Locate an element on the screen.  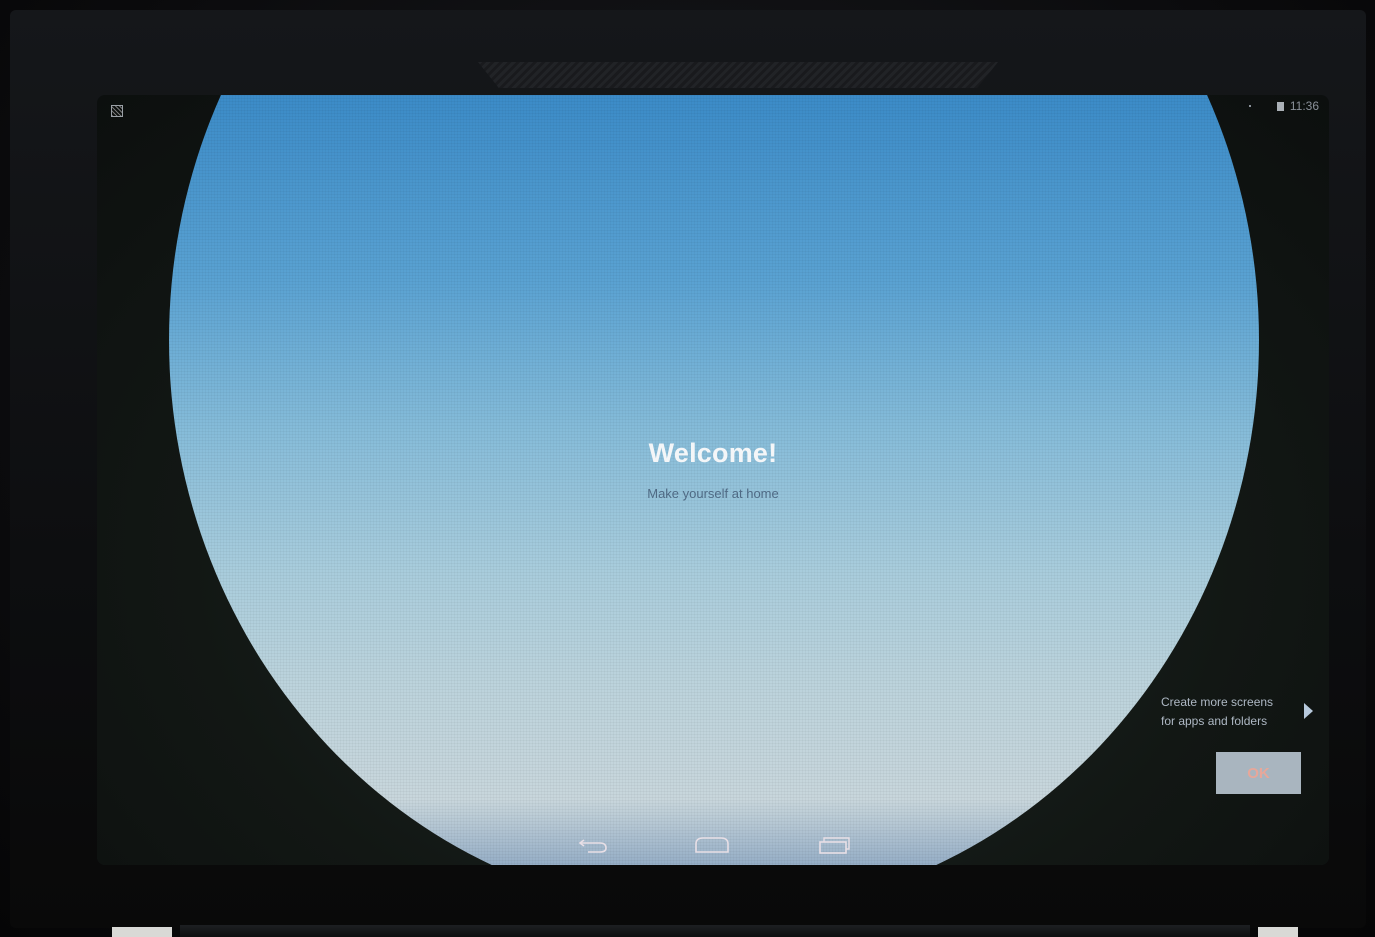
cling-hint-line2: for apps and folders is located at coordinates (1214, 721).